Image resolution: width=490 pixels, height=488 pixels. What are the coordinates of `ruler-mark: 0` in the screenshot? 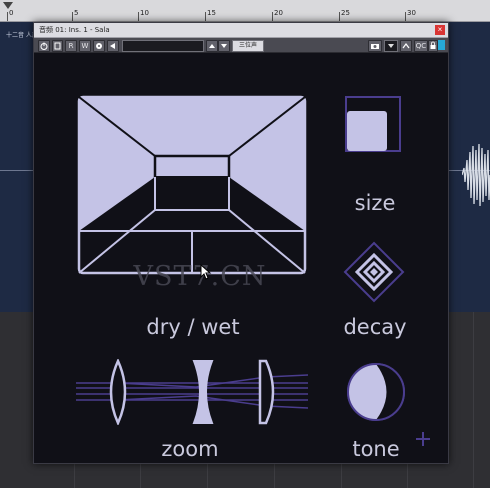 It's located at (11, 13).